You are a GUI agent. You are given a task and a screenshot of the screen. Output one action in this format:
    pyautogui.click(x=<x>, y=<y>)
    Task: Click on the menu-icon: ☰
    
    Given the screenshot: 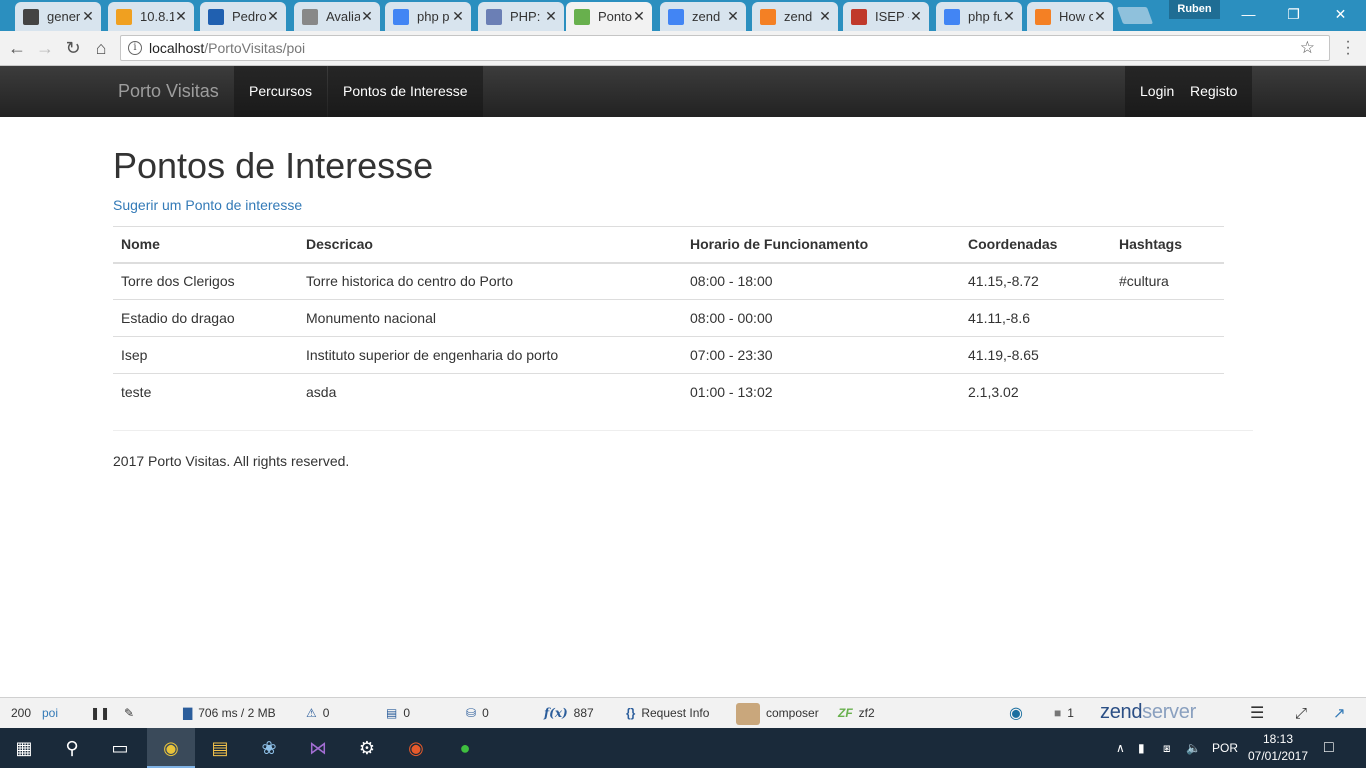 What is the action you would take?
    pyautogui.click(x=1257, y=713)
    